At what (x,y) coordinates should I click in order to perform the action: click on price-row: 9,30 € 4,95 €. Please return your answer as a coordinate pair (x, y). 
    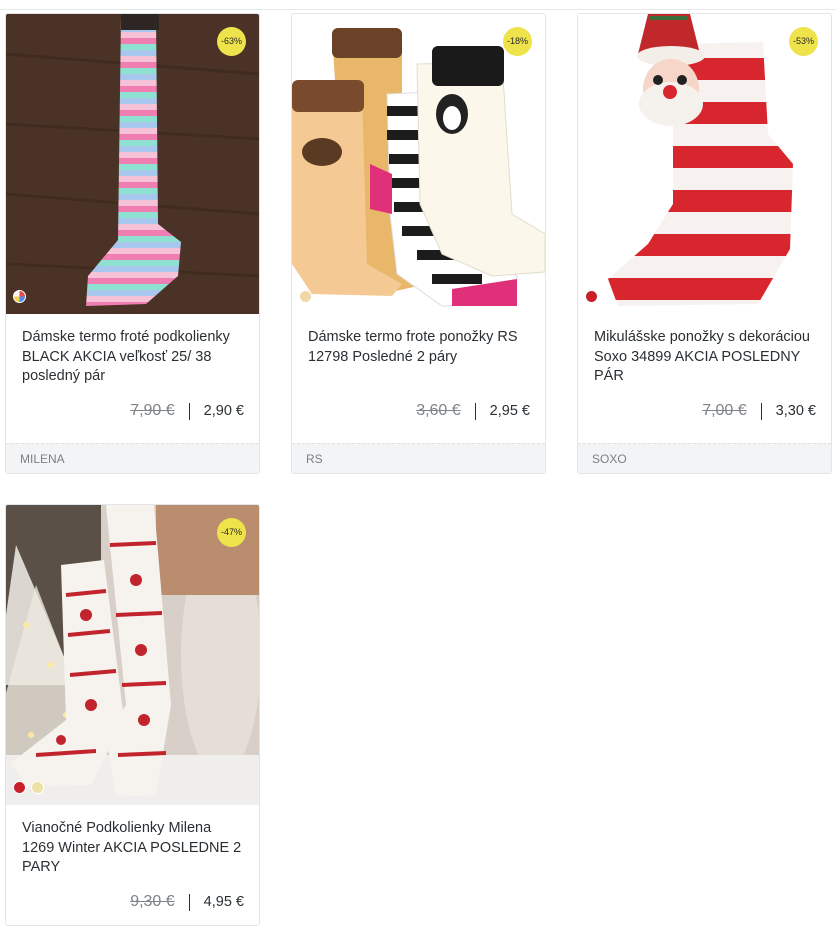
    Looking at the image, I should click on (187, 902).